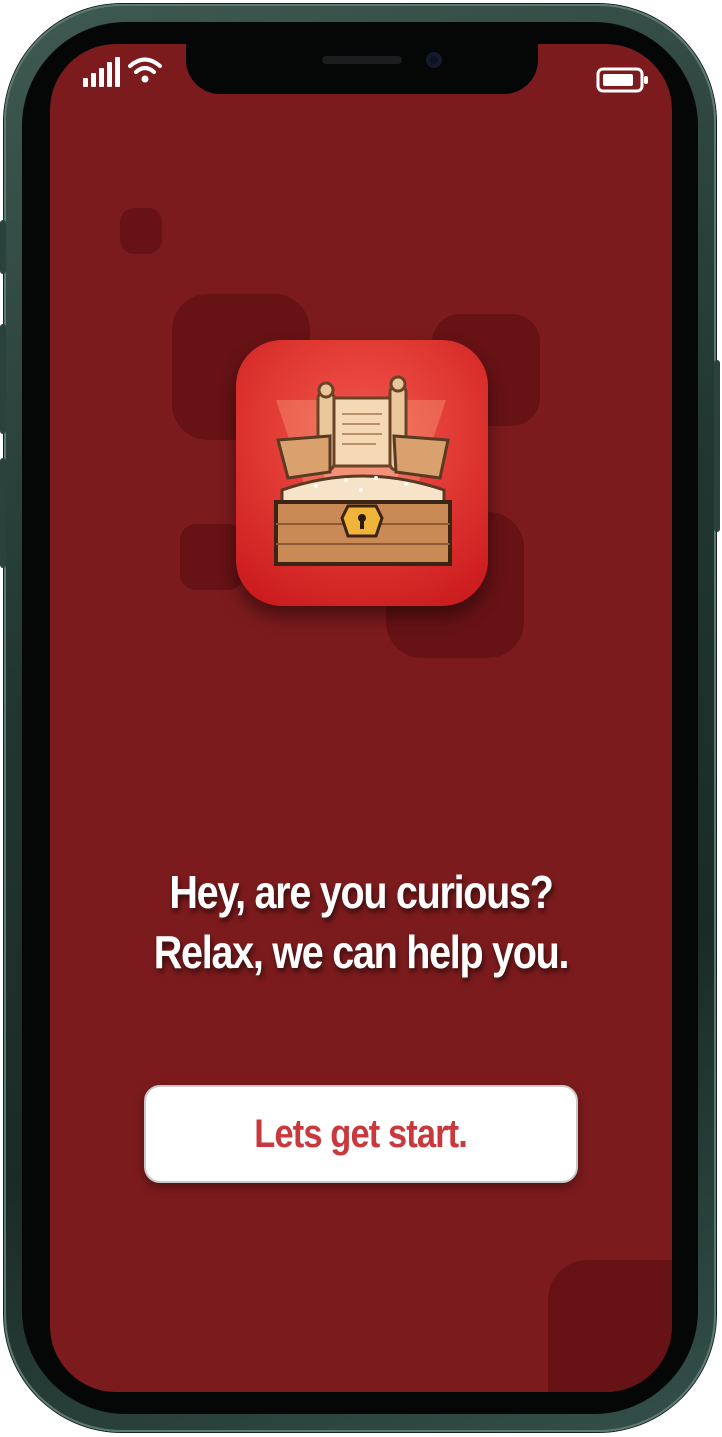 This screenshot has width=722, height=1437. Describe the element at coordinates (622, 80) in the screenshot. I see `battery-icon` at that location.